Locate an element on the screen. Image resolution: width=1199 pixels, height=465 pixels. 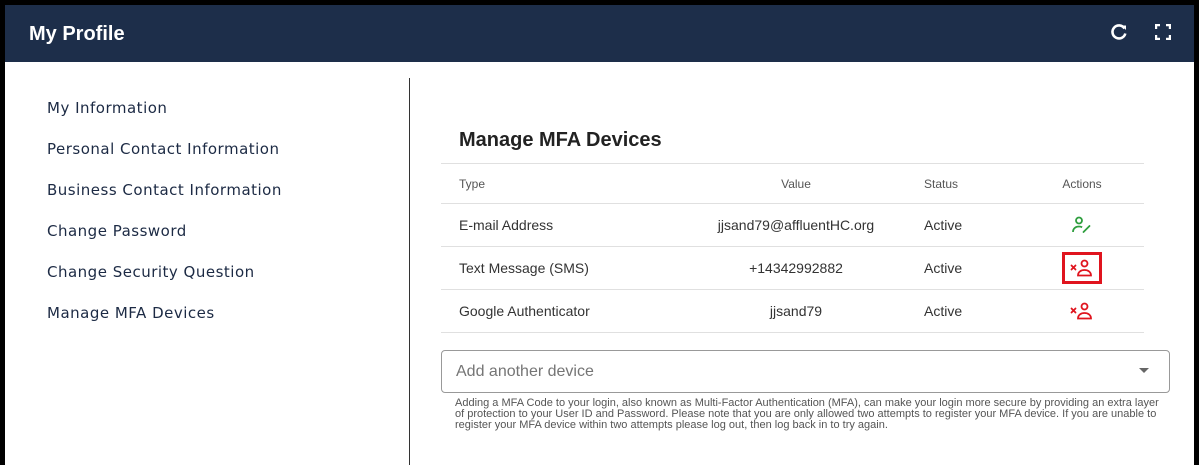
refresh-icon is located at coordinates (1119, 32).